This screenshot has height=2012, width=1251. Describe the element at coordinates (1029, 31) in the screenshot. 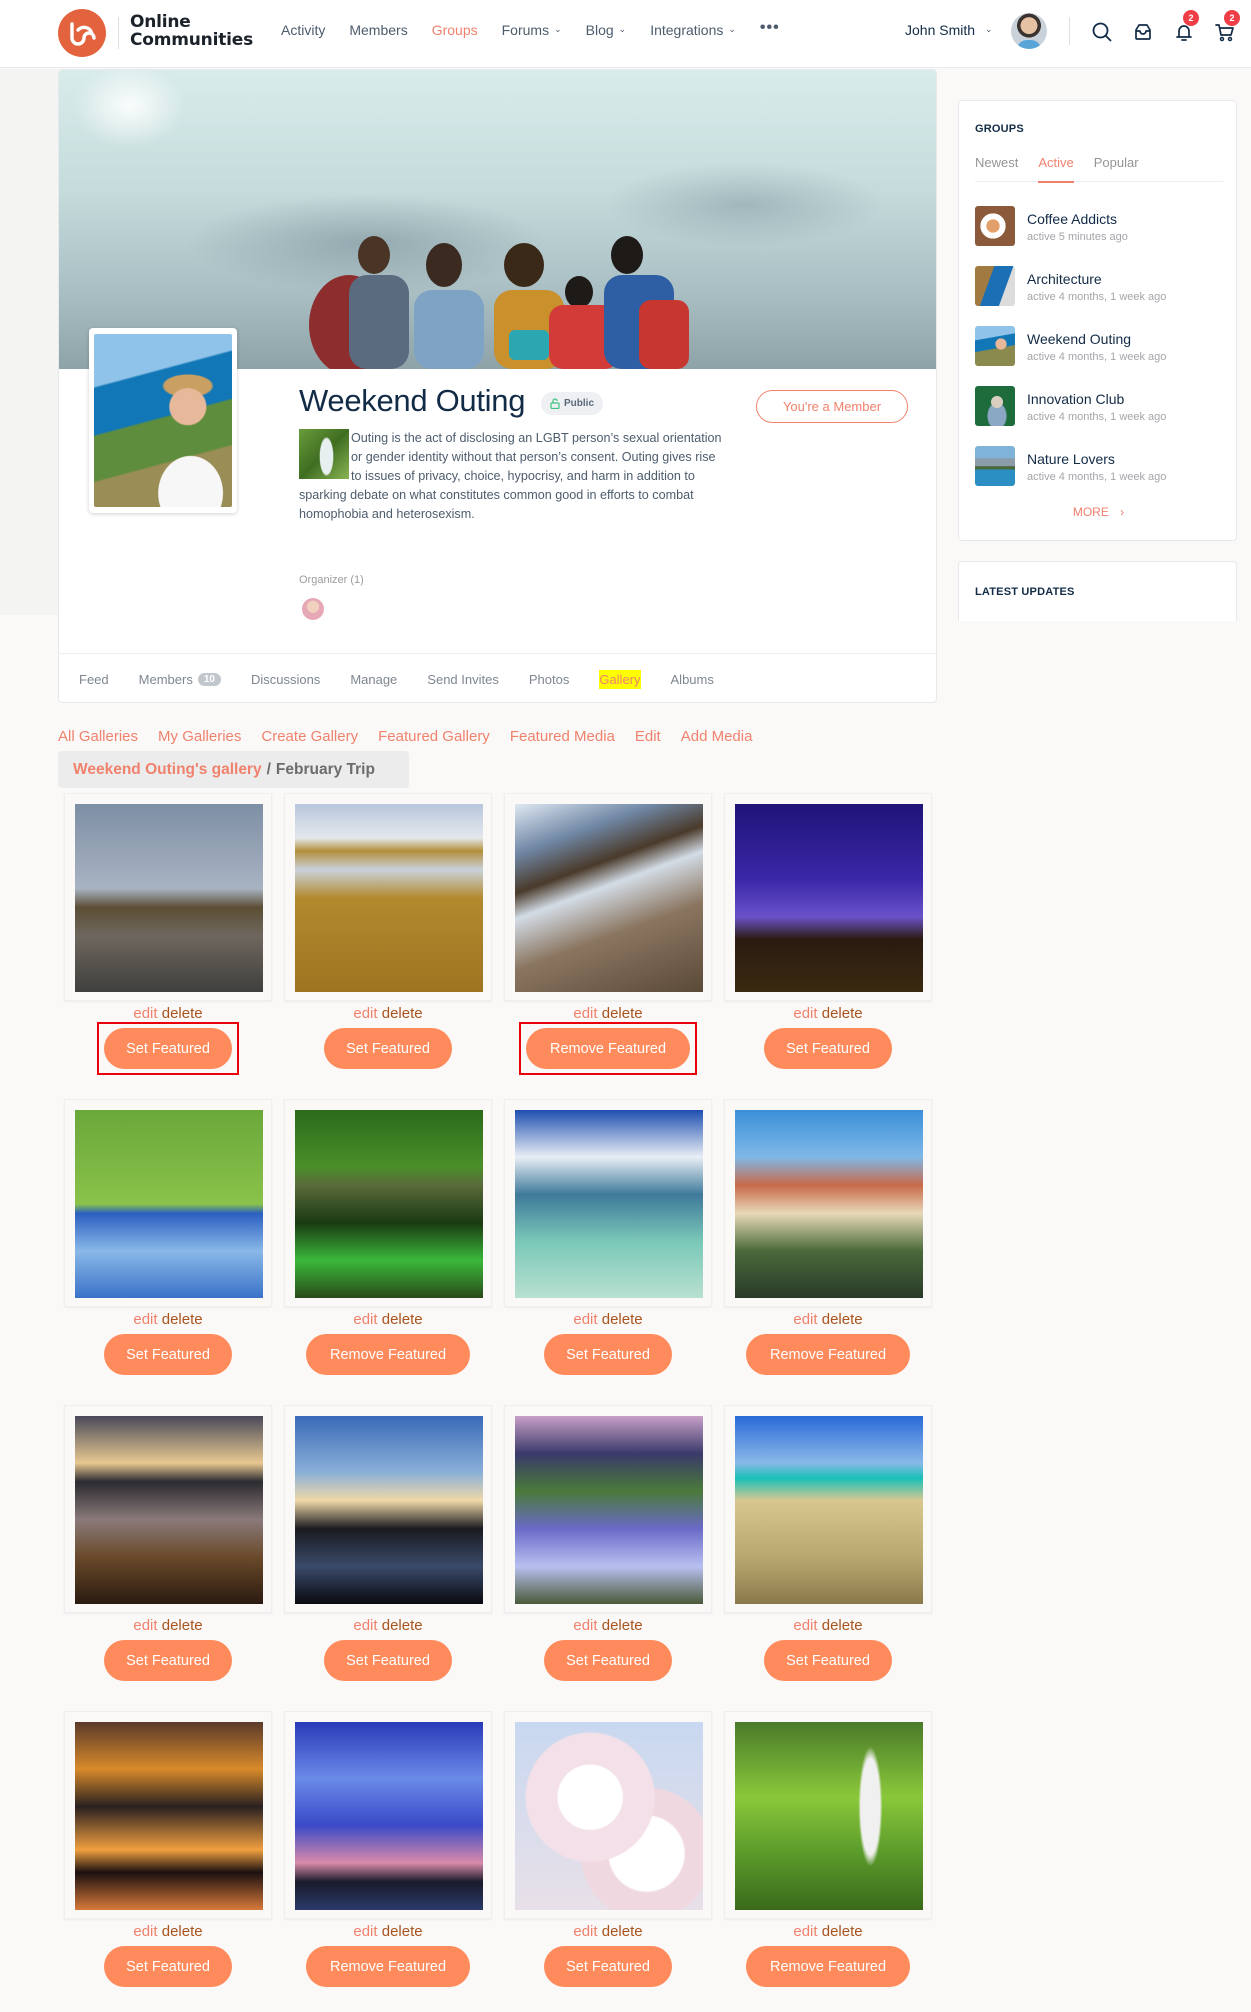

I see `user-avatar` at that location.